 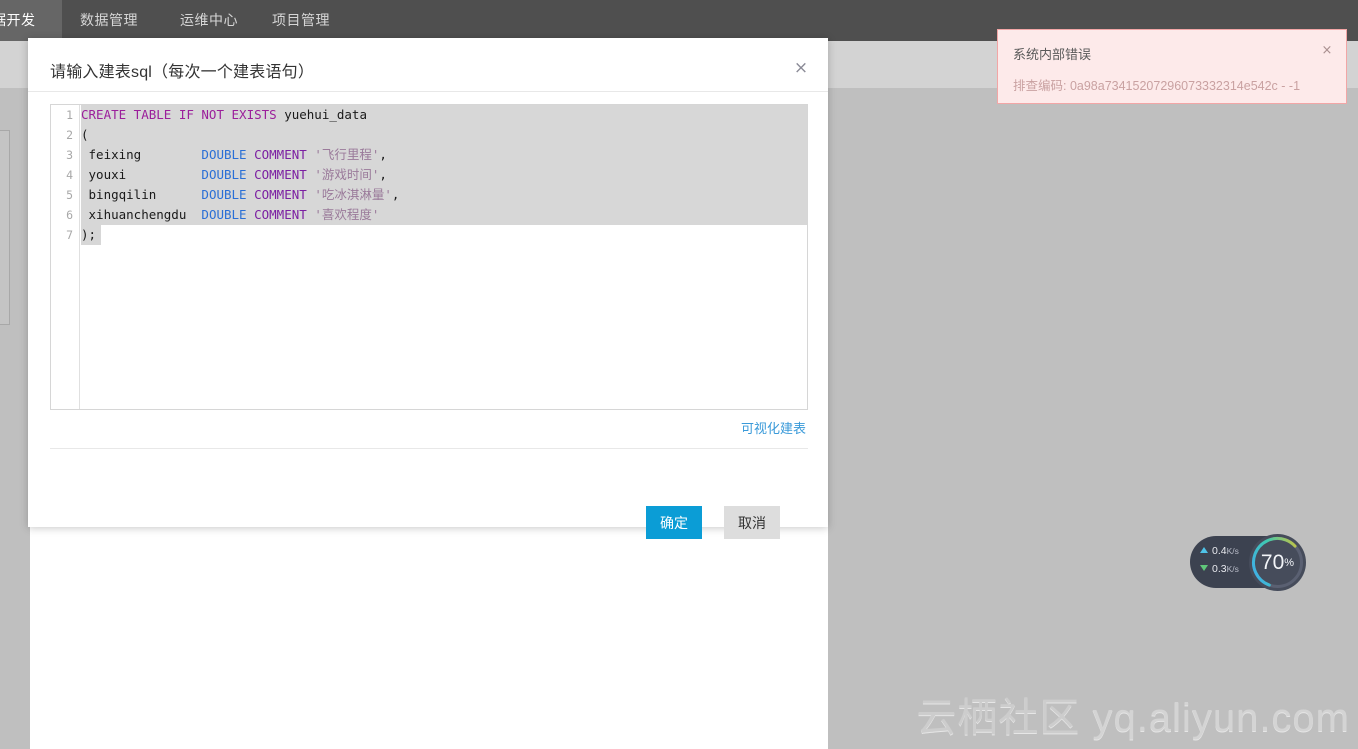 I want to click on editor-code-line: feixing DOUBLE COMMENT '飞行里程',, so click(x=444, y=155).